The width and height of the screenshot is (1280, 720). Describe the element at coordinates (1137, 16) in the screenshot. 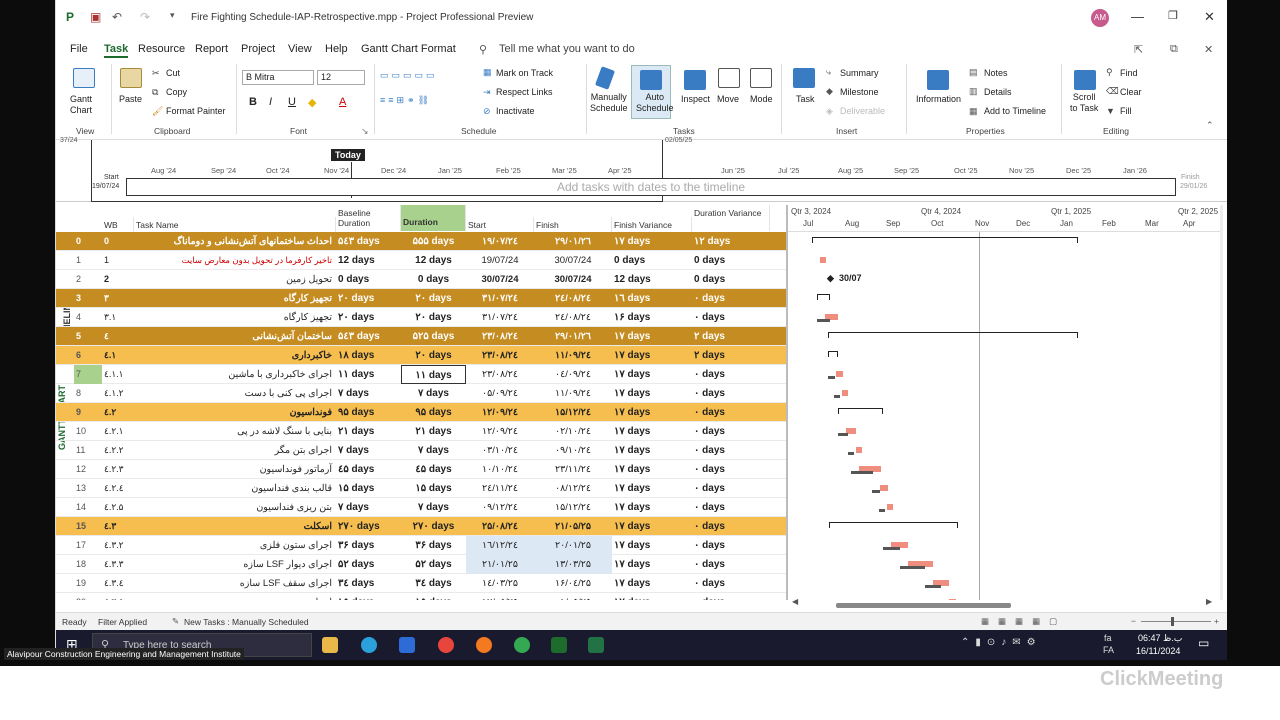

I see `minimize-icon: —` at that location.